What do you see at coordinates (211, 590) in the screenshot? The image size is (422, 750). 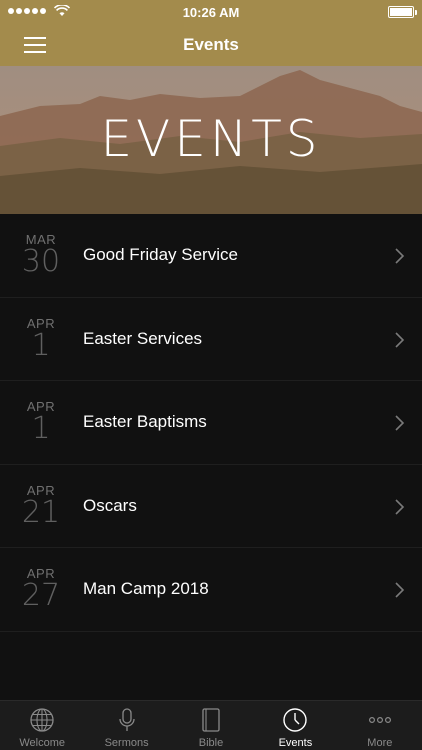 I see `event-row-man-camp: APR 27 Man Camp 2018` at bounding box center [211, 590].